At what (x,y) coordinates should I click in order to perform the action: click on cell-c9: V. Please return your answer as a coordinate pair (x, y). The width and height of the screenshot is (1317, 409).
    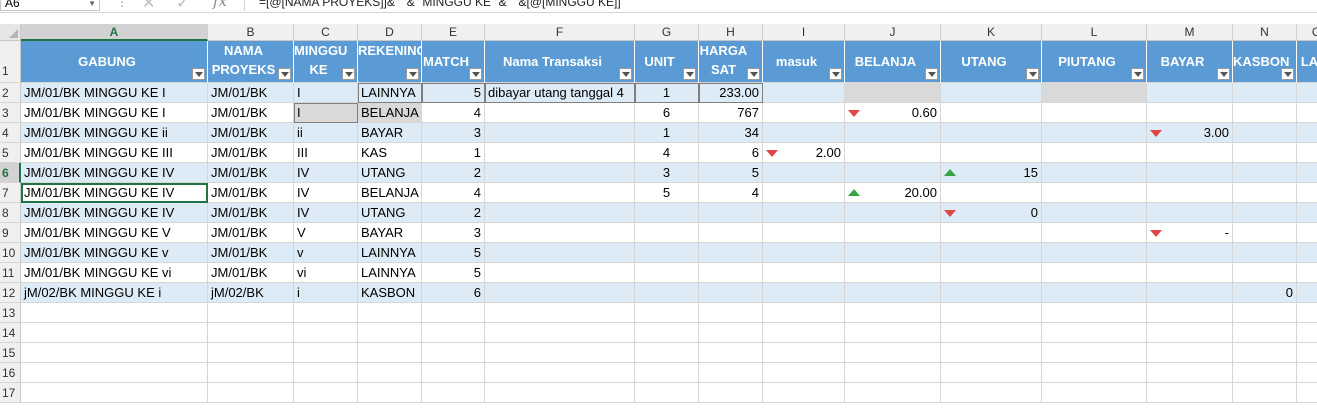
    Looking at the image, I should click on (326, 233).